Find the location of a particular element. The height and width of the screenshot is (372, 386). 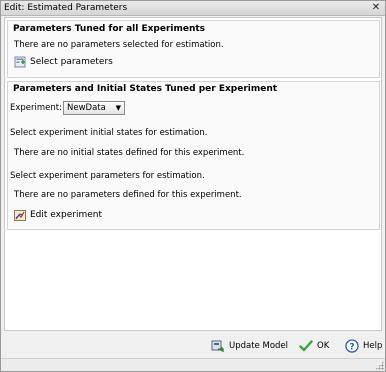

status-bar is located at coordinates (193, 364).